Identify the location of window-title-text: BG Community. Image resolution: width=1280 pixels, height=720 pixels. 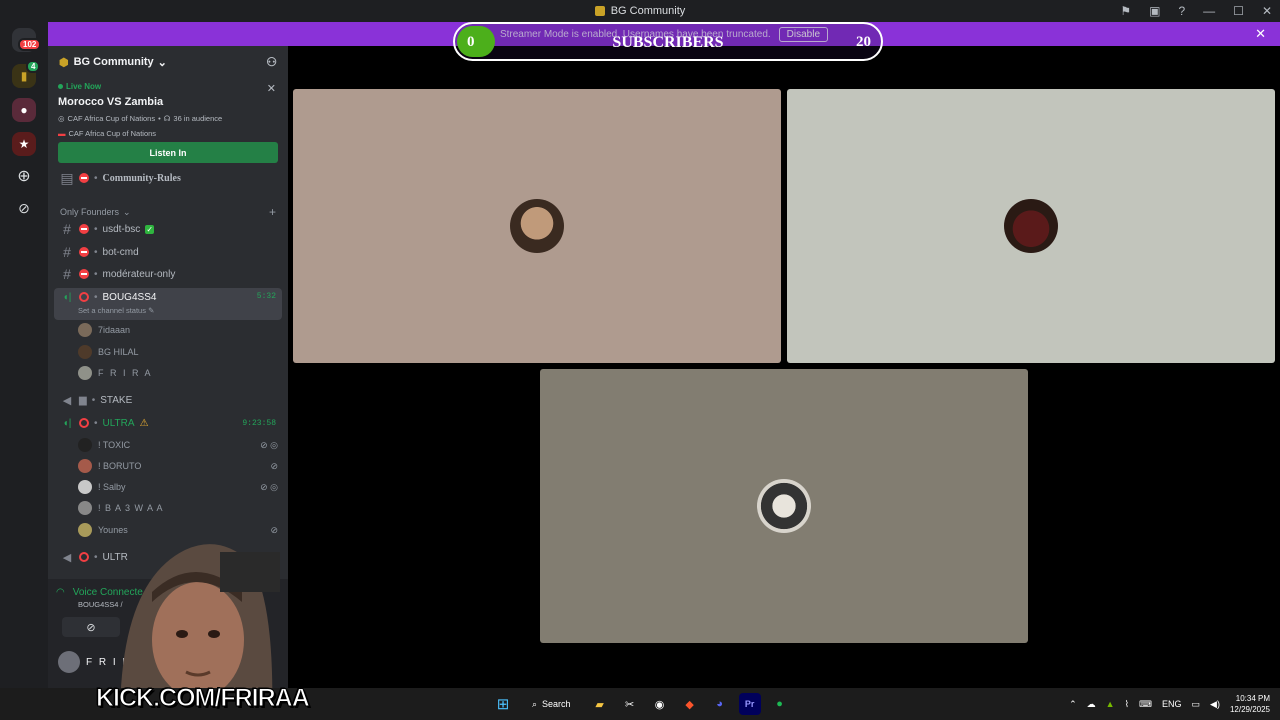
(648, 11).